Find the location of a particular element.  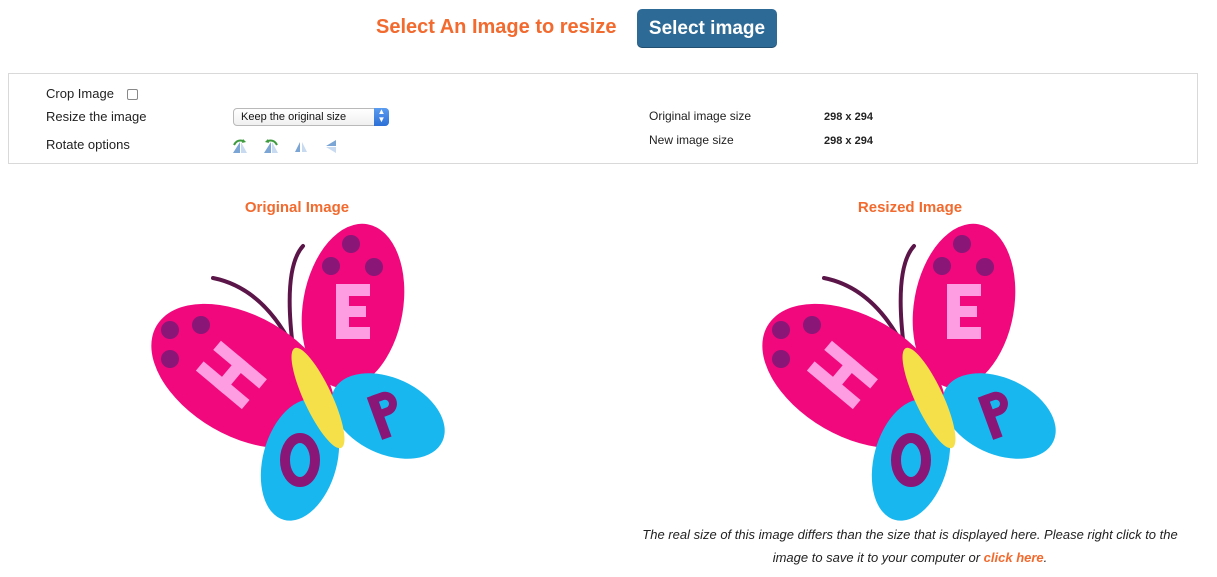

resized-image is located at coordinates (909, 372).